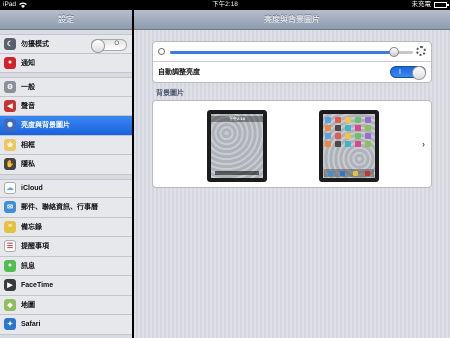  What do you see at coordinates (35, 247) in the screenshot?
I see `sidebar-item-label: 提醒事項` at bounding box center [35, 247].